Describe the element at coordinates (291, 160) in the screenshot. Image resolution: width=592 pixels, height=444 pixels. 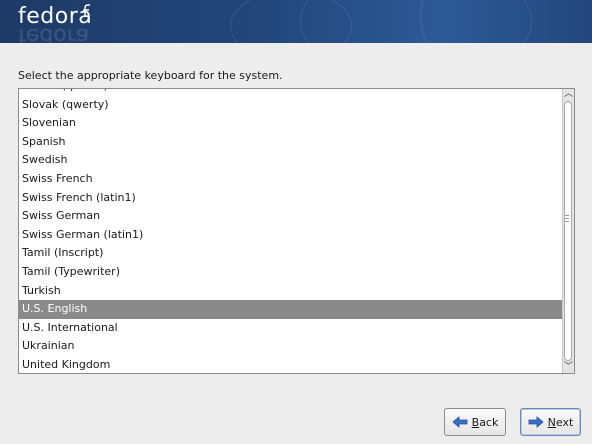
I see `keyboard-list-item: Swedish` at that location.